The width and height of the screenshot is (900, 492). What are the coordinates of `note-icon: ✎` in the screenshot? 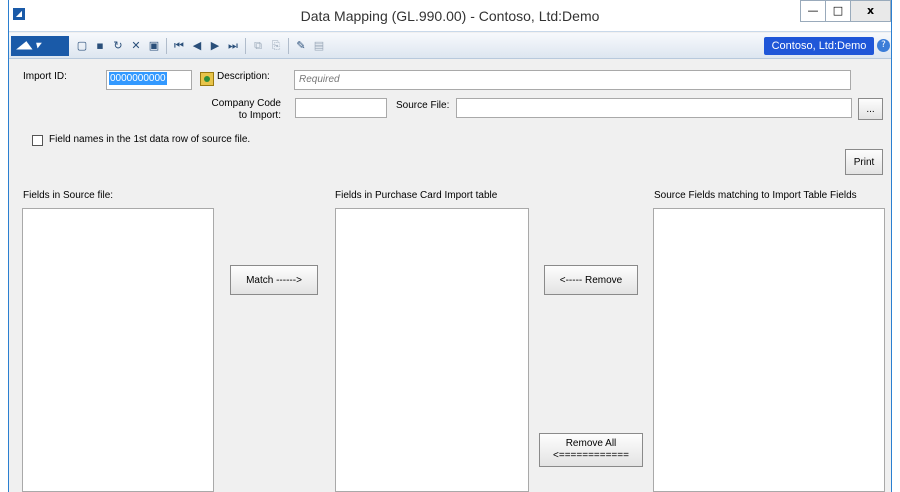 It's located at (301, 46).